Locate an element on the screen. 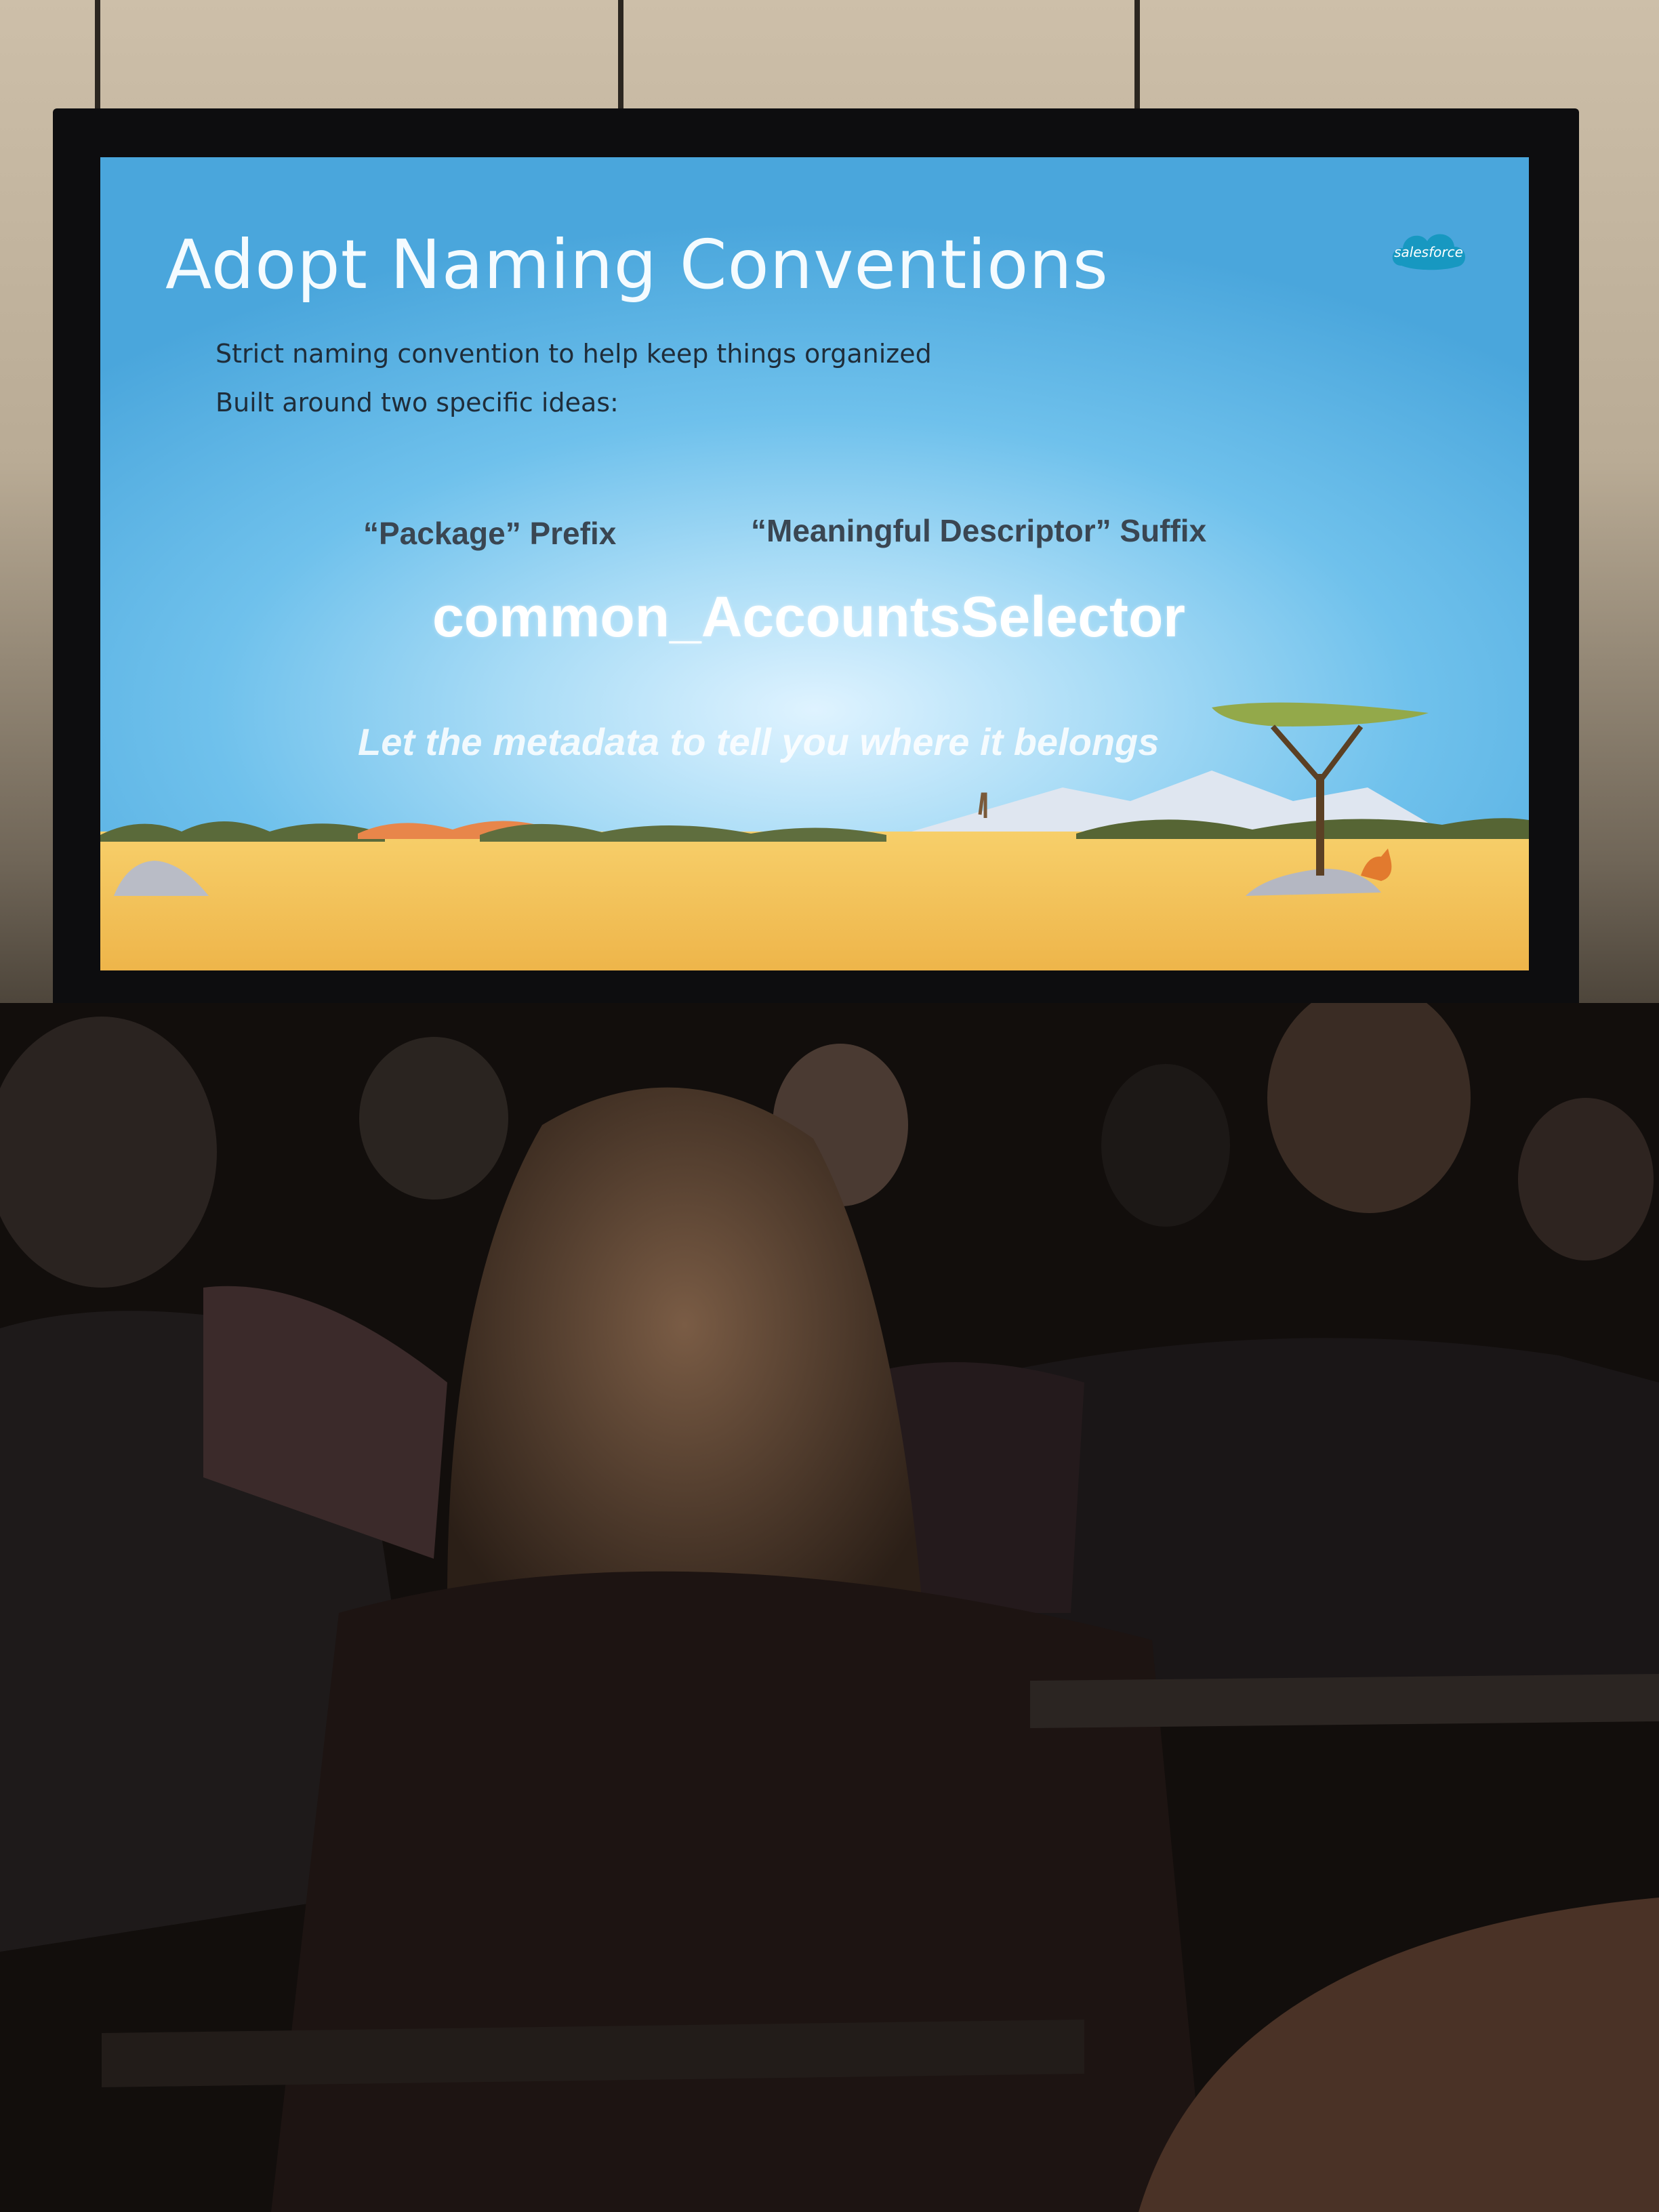 Image resolution: width=1659 pixels, height=2212 pixels. tree-canopy is located at coordinates (1320, 714).